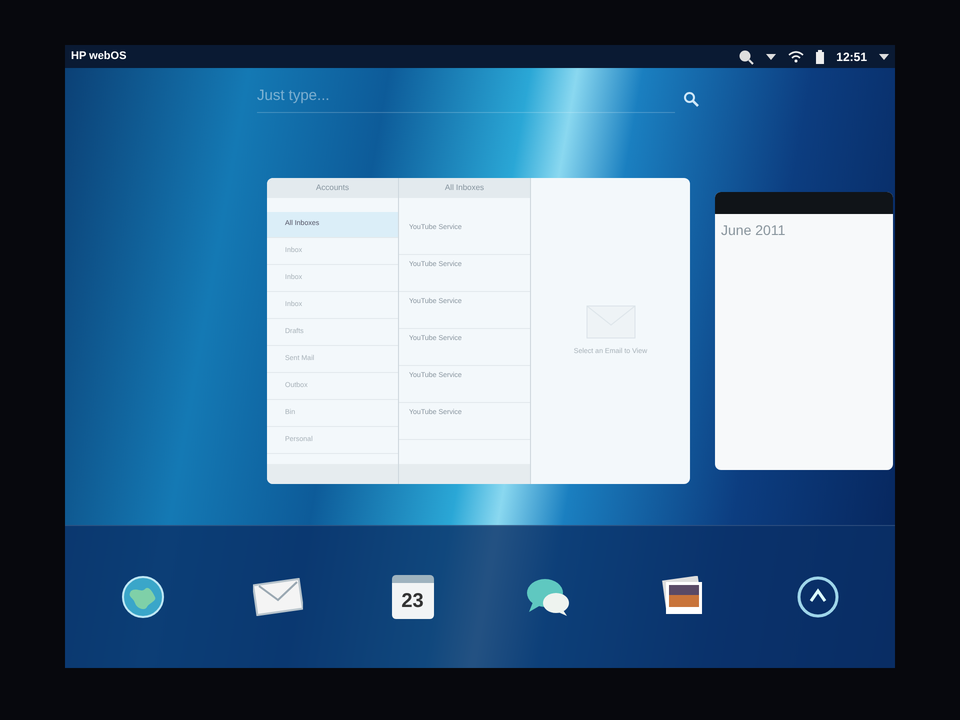  What do you see at coordinates (464, 188) in the screenshot?
I see `pane-header: All Inboxes` at bounding box center [464, 188].